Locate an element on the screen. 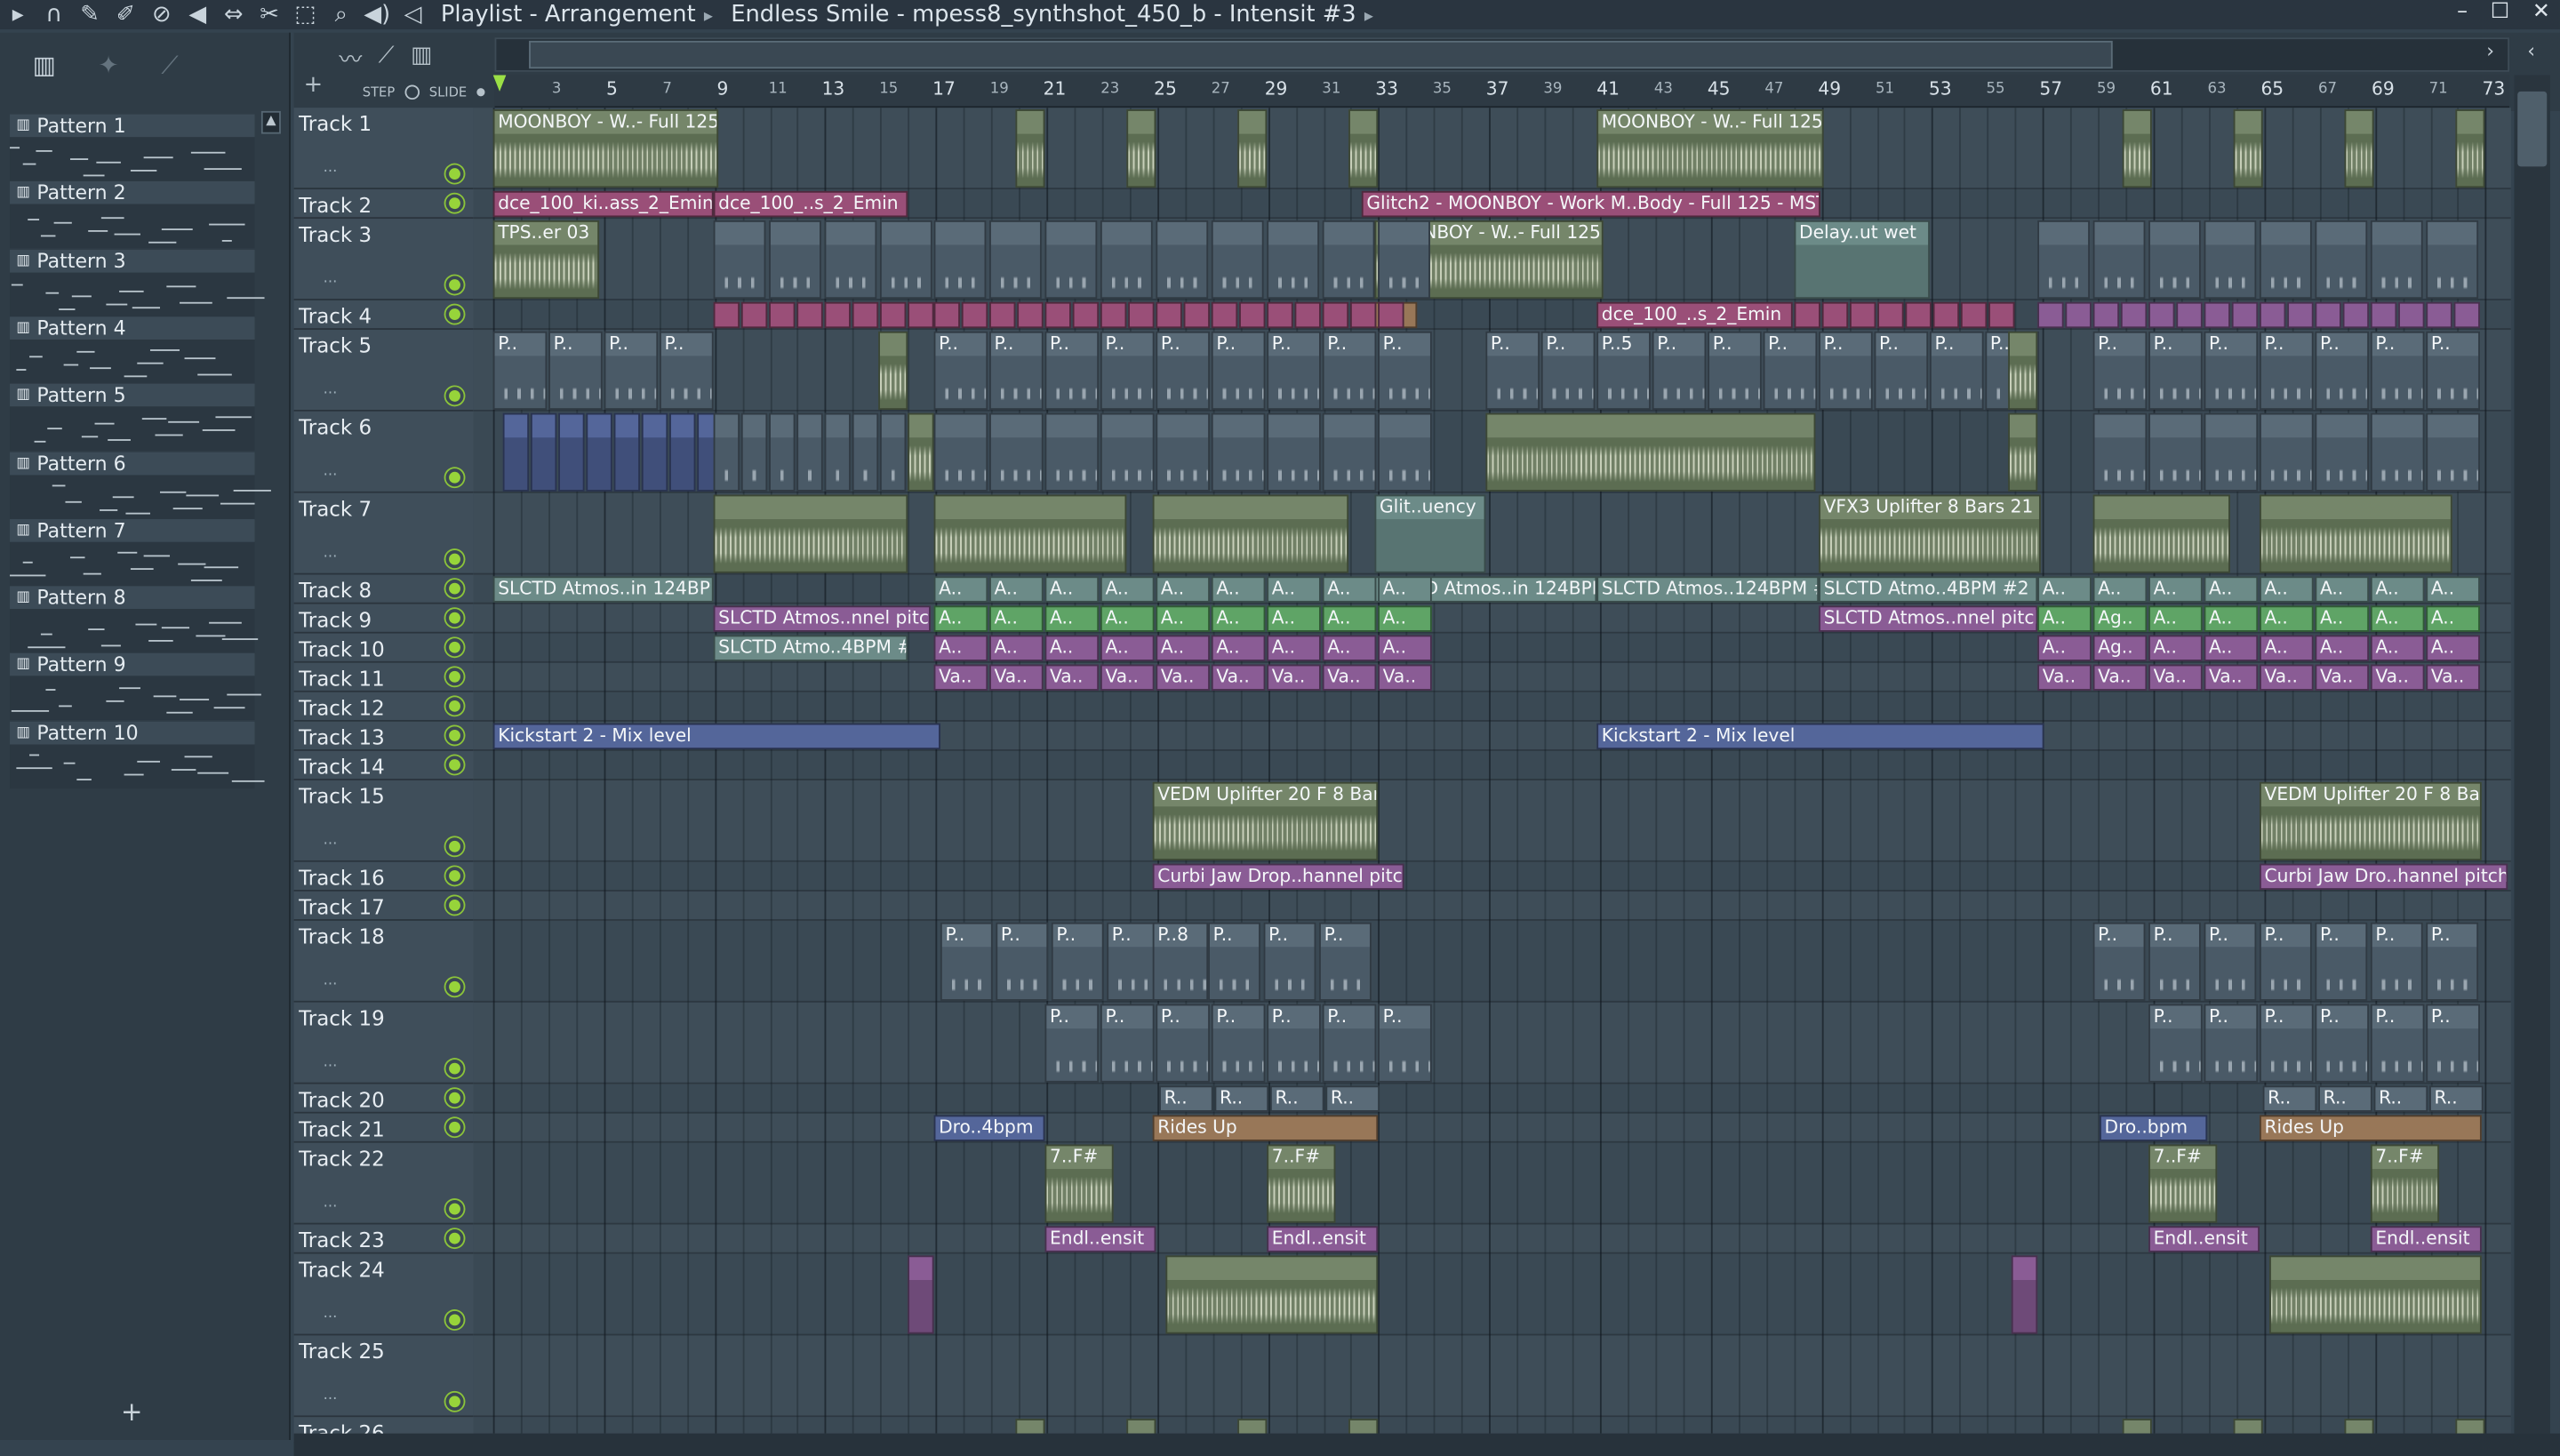  scroll-right-icon: › is located at coordinates (2490, 50).